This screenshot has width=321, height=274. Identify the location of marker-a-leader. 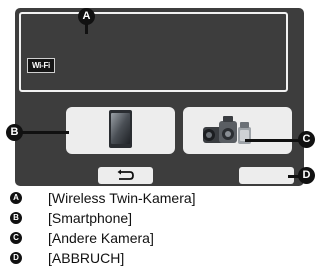
(86, 29).